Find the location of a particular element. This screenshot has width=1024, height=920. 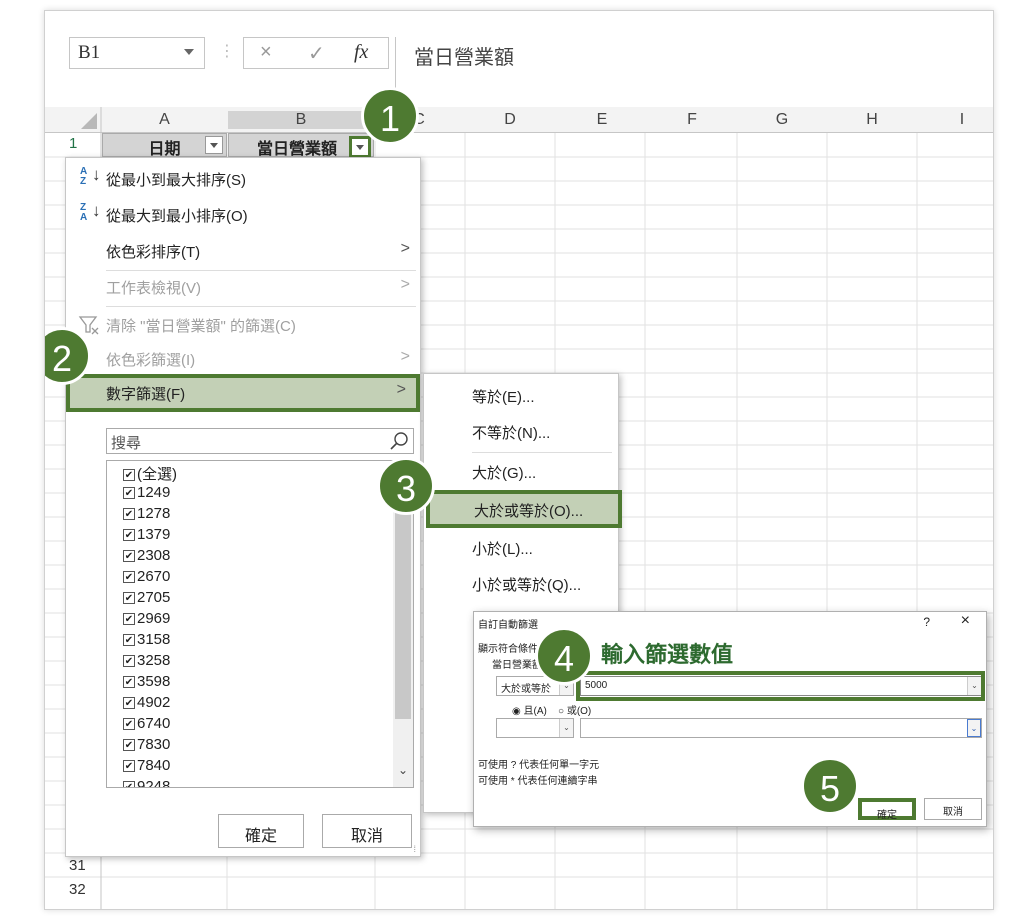

filter-search-placeholder: 搜尋 is located at coordinates (126, 443).